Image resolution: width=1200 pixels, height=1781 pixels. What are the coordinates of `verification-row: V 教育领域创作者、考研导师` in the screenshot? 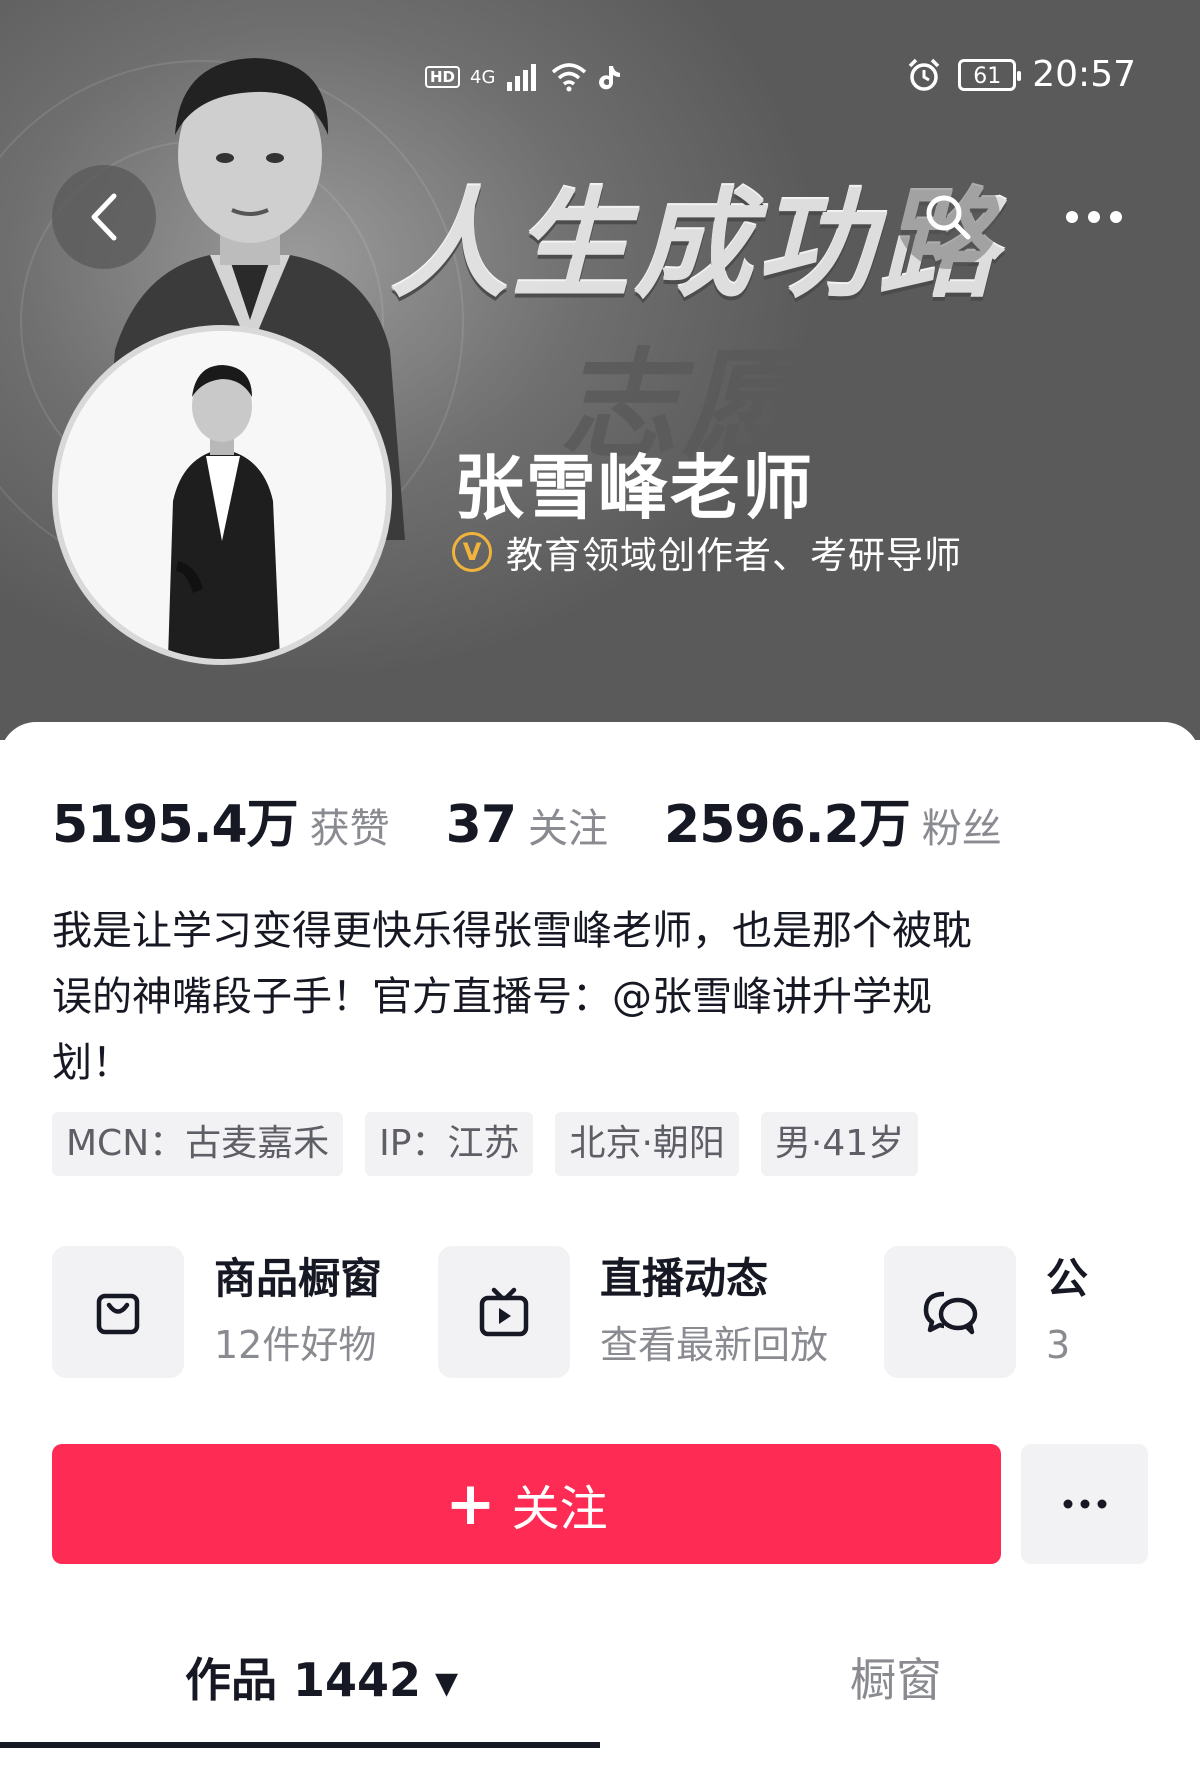 It's located at (707, 552).